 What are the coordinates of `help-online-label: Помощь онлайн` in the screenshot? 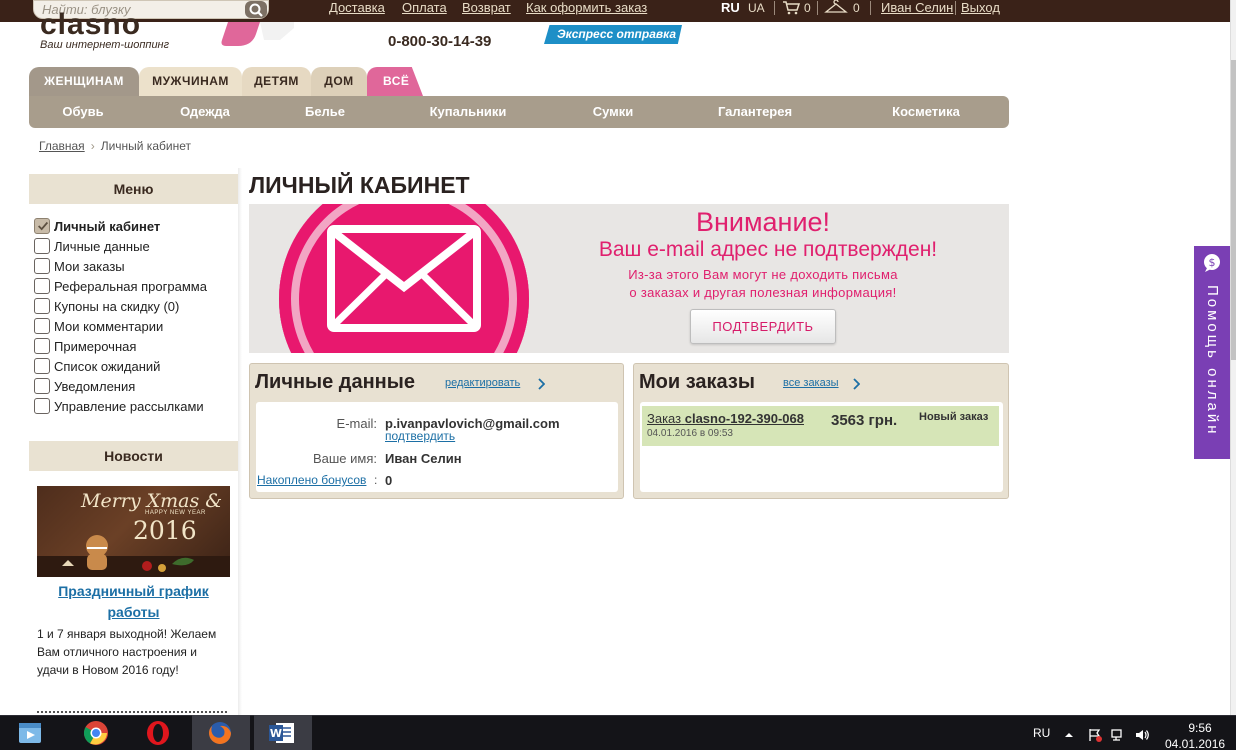 It's located at (1212, 361).